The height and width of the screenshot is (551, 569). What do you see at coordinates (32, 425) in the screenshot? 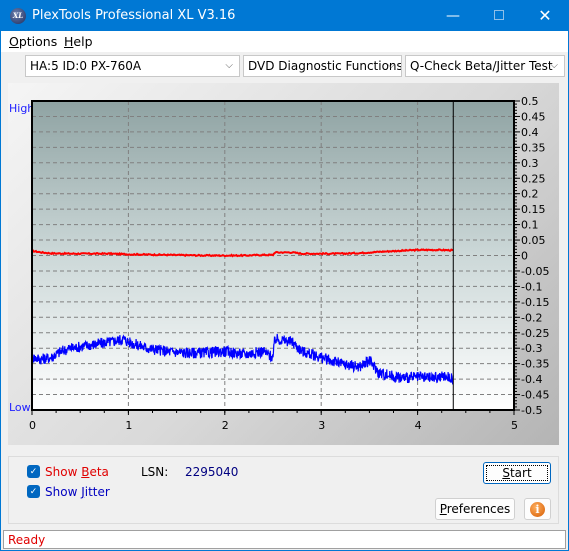
I see `x-tick-label: 0` at bounding box center [32, 425].